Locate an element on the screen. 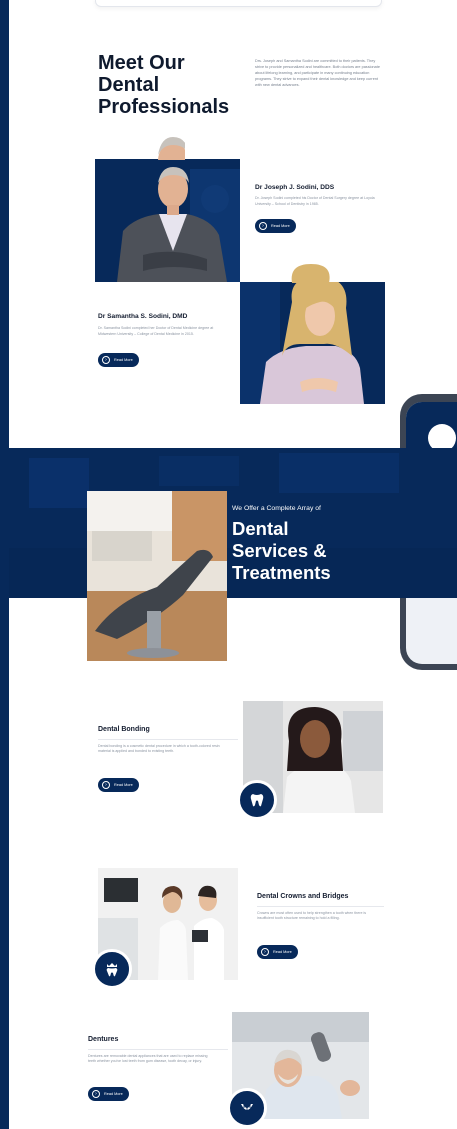  team-title-line: Dental is located at coordinates (129, 85).